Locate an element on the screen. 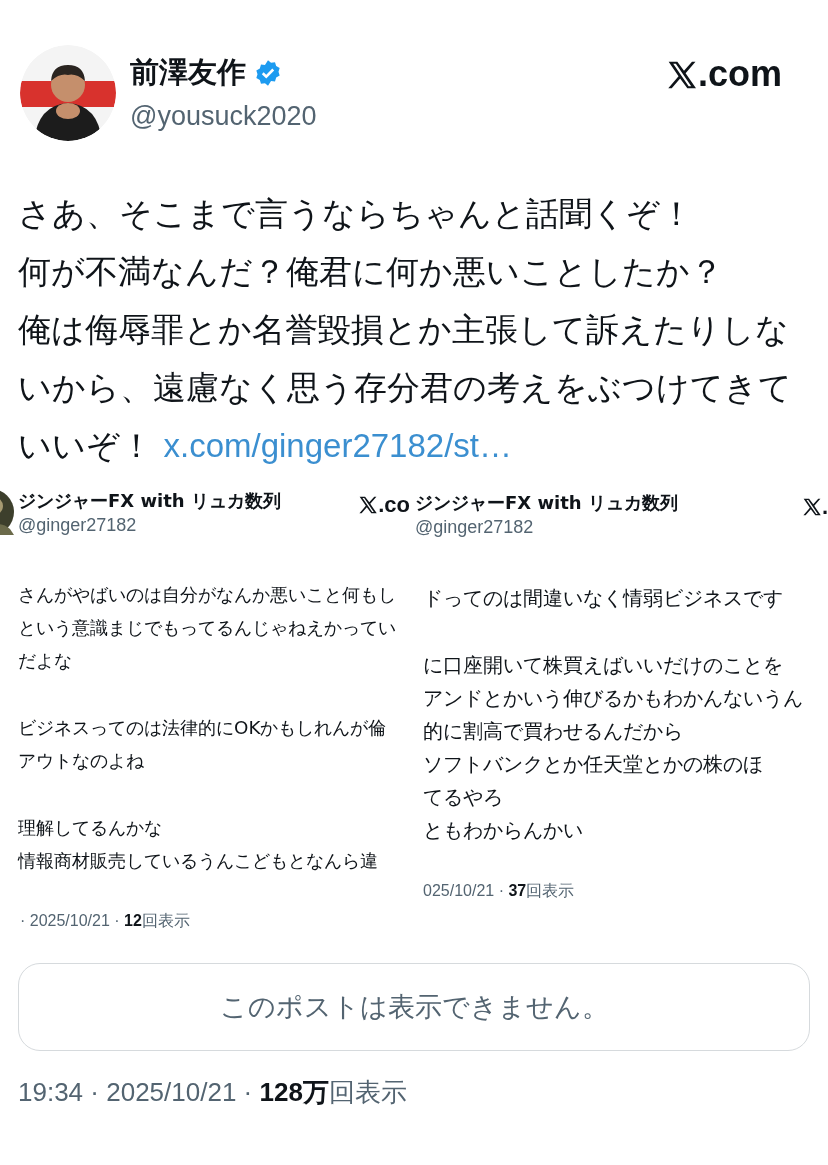 The width and height of the screenshot is (828, 1165). post-text-line: 俺は侮辱罪とか名誉毀損とか主張して訴えたりしな is located at coordinates (403, 330).